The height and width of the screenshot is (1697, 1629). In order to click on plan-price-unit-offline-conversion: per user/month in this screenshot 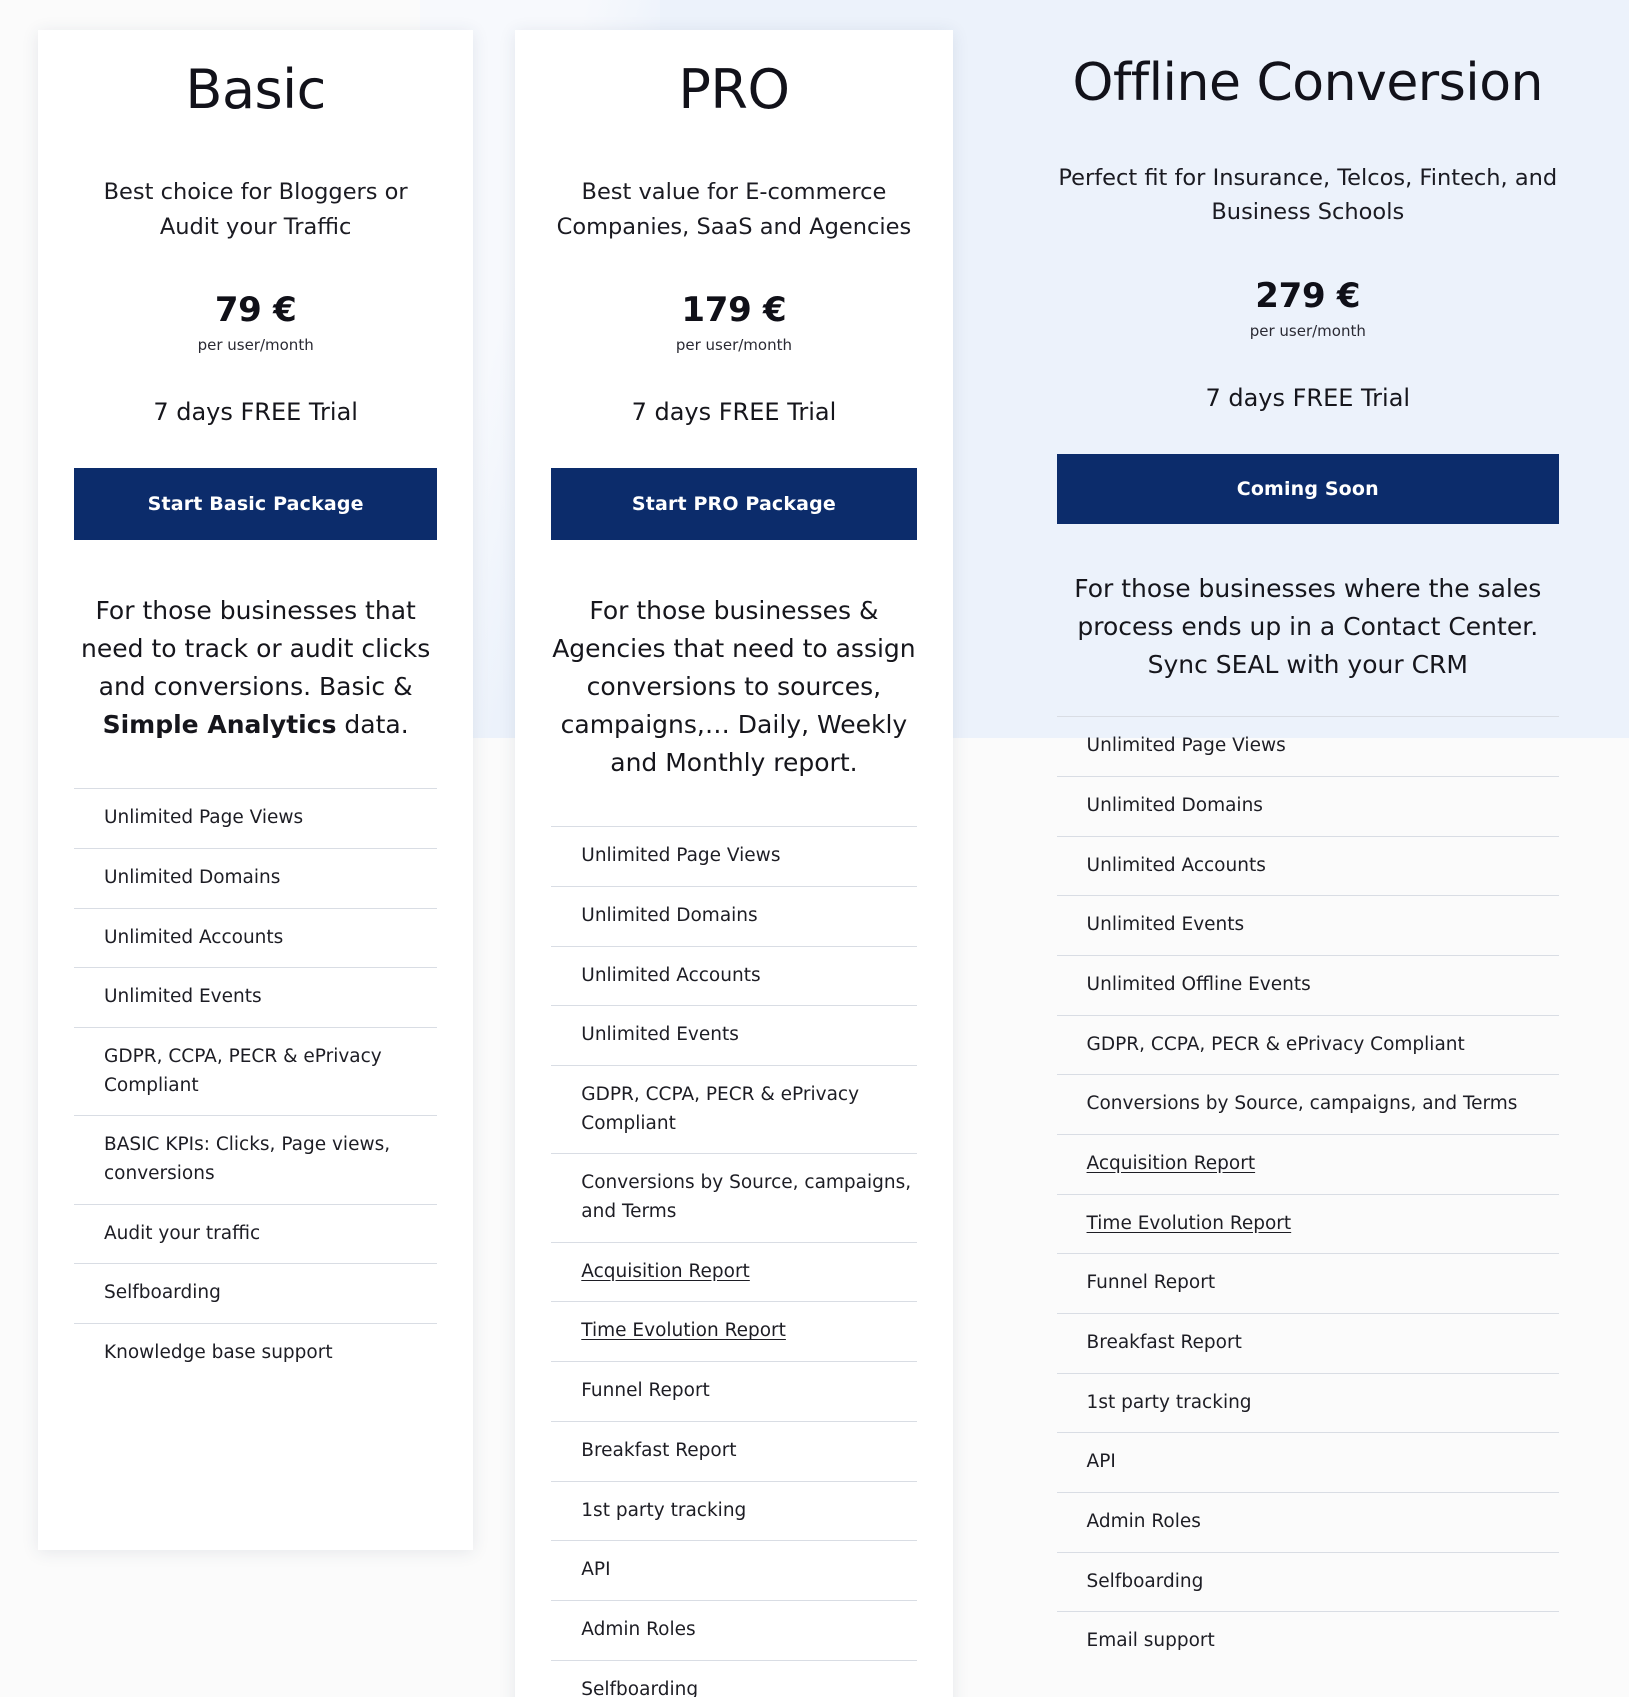, I will do `click(1307, 331)`.